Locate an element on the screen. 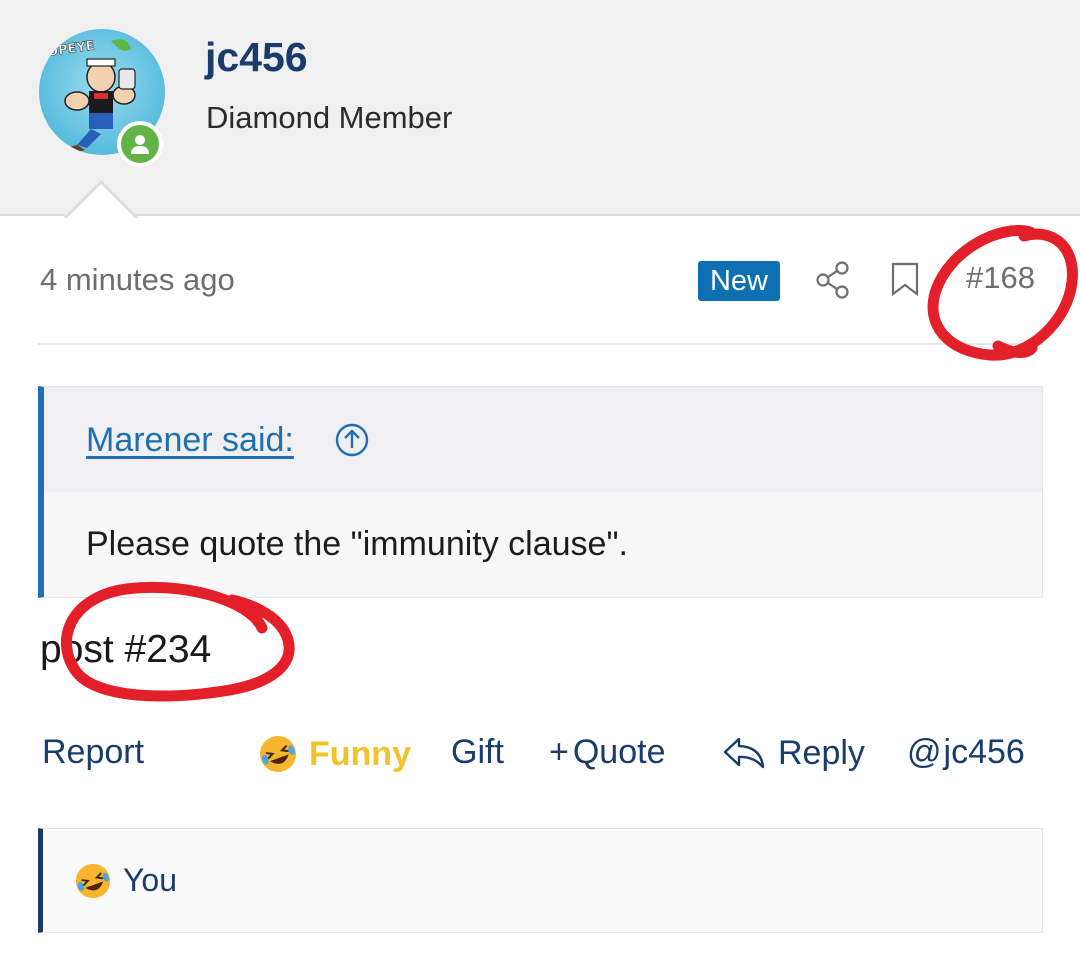 The image size is (1080, 953). quote-button: + Quote is located at coordinates (607, 752).